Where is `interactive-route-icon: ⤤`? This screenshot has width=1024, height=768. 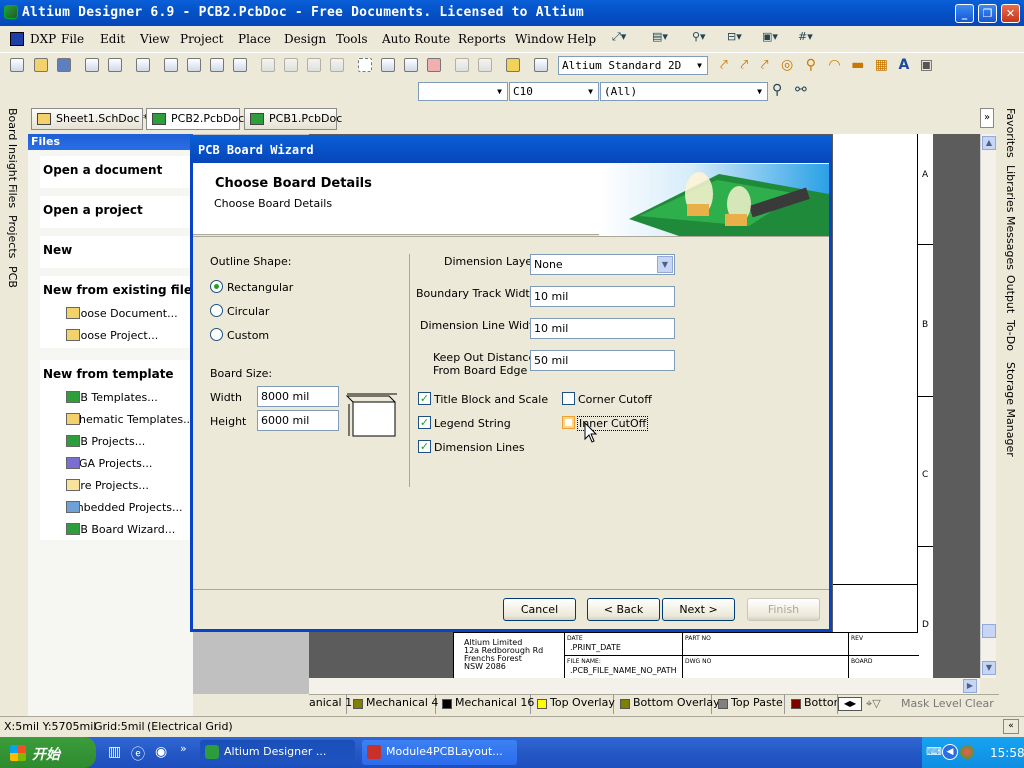
interactive-route-icon: ⤤ is located at coordinates (765, 65).